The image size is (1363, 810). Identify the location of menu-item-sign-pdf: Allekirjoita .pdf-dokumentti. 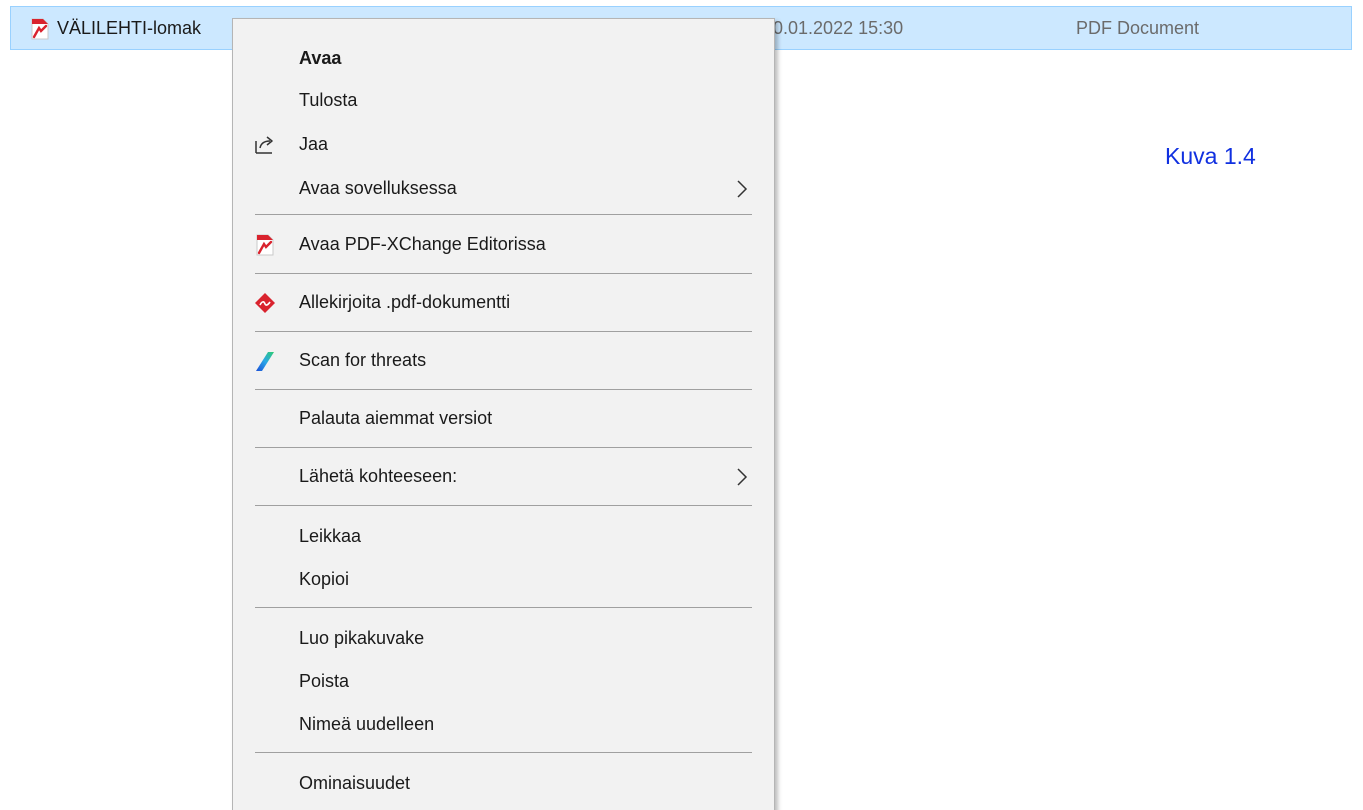
(503, 303).